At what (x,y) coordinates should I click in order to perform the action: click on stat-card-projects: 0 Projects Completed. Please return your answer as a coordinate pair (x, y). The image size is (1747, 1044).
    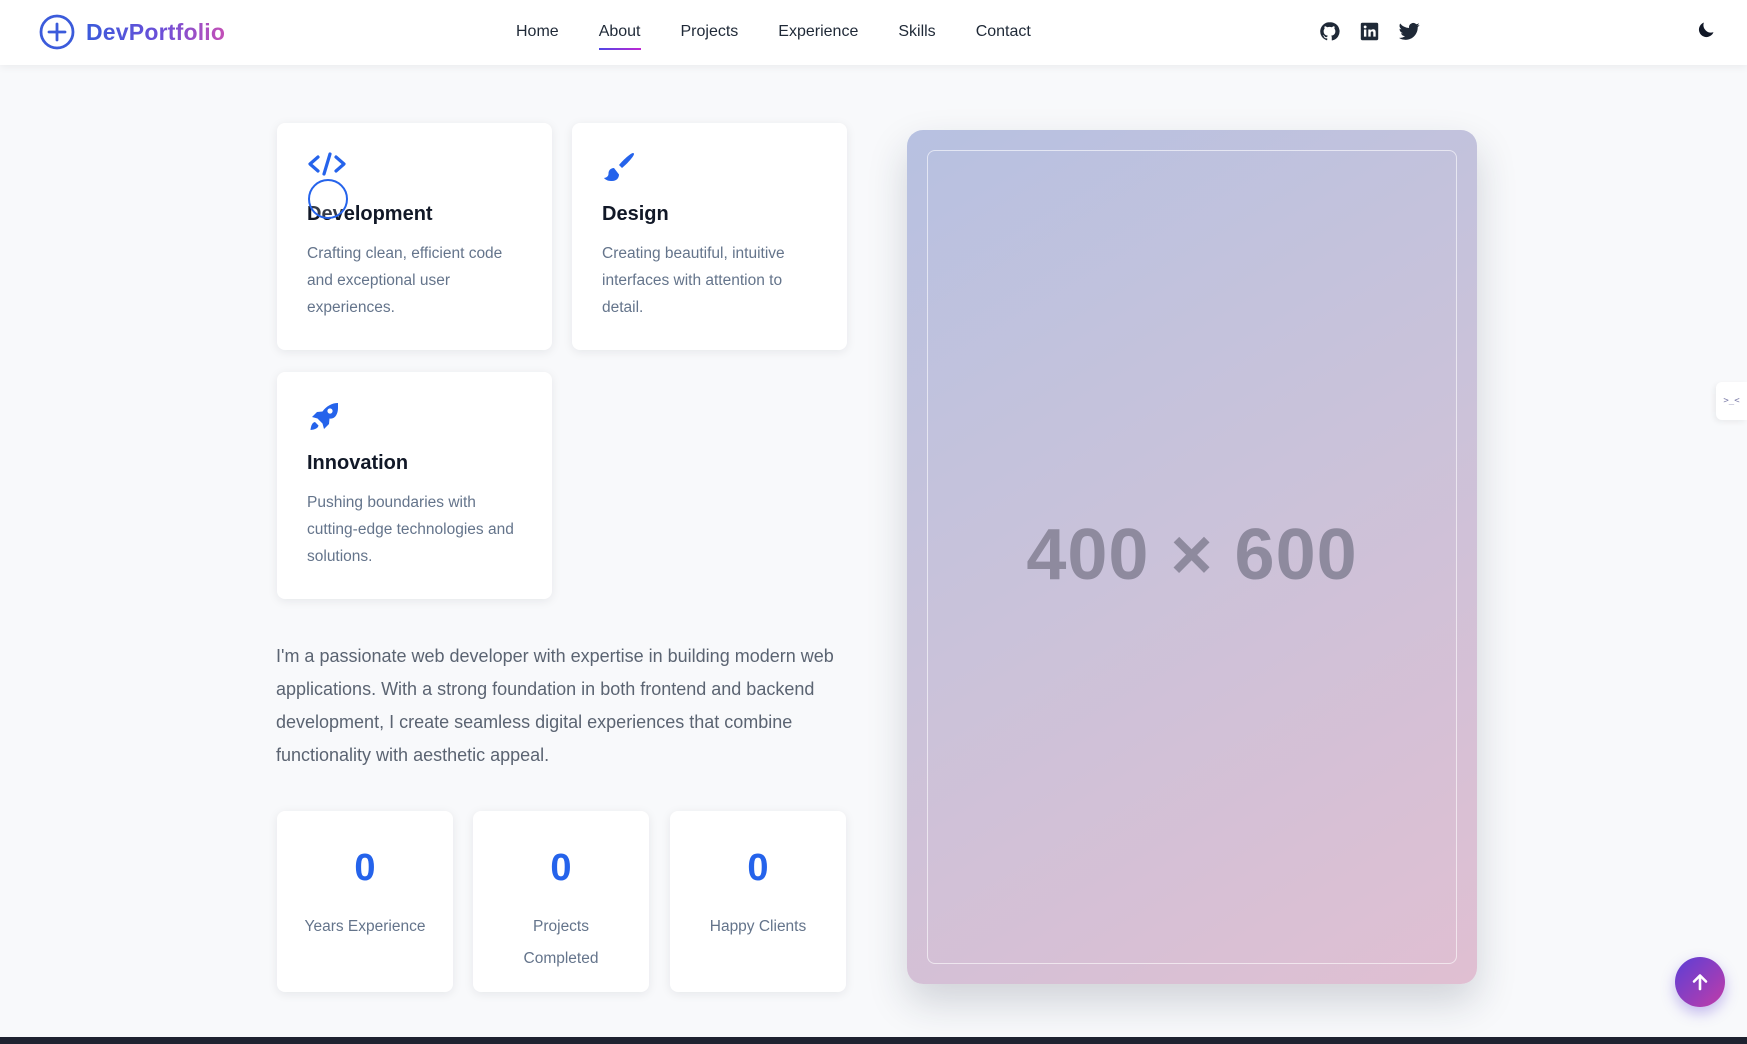
    Looking at the image, I should click on (561, 901).